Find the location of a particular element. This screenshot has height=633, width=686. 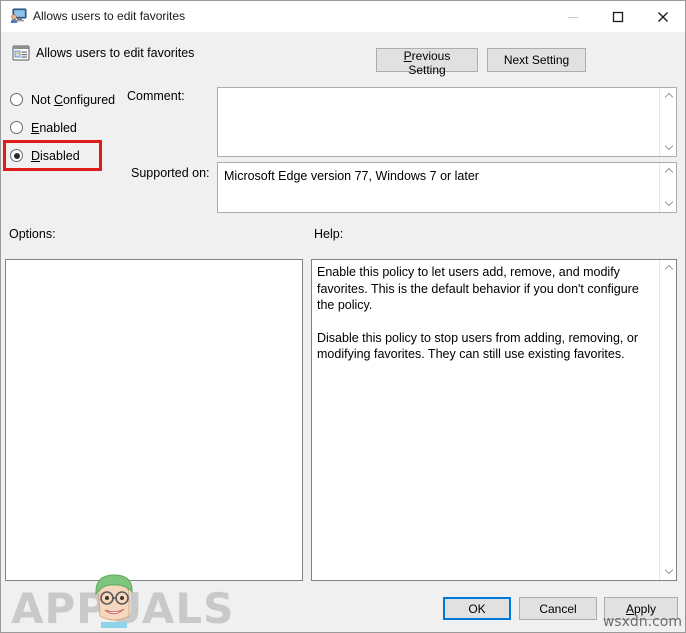

help-scroll-up-icon is located at coordinates (668, 268).